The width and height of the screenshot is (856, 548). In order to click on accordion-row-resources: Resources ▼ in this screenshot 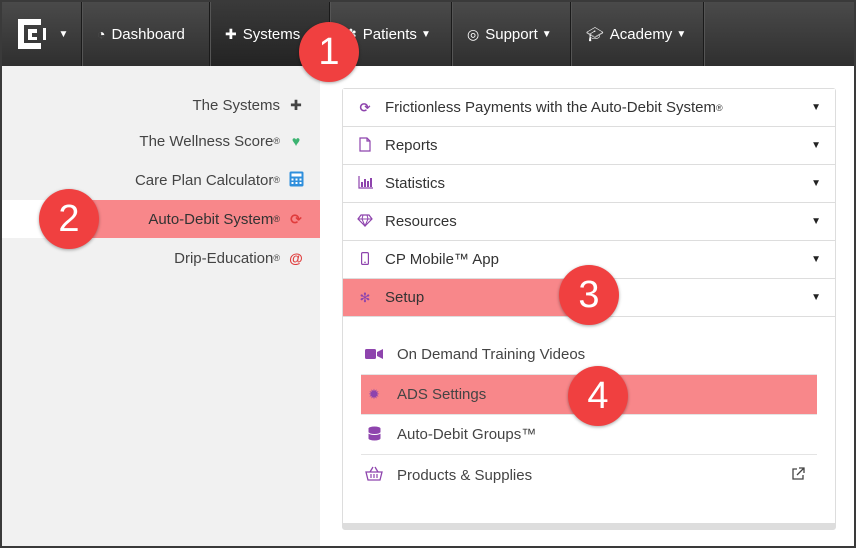, I will do `click(589, 222)`.